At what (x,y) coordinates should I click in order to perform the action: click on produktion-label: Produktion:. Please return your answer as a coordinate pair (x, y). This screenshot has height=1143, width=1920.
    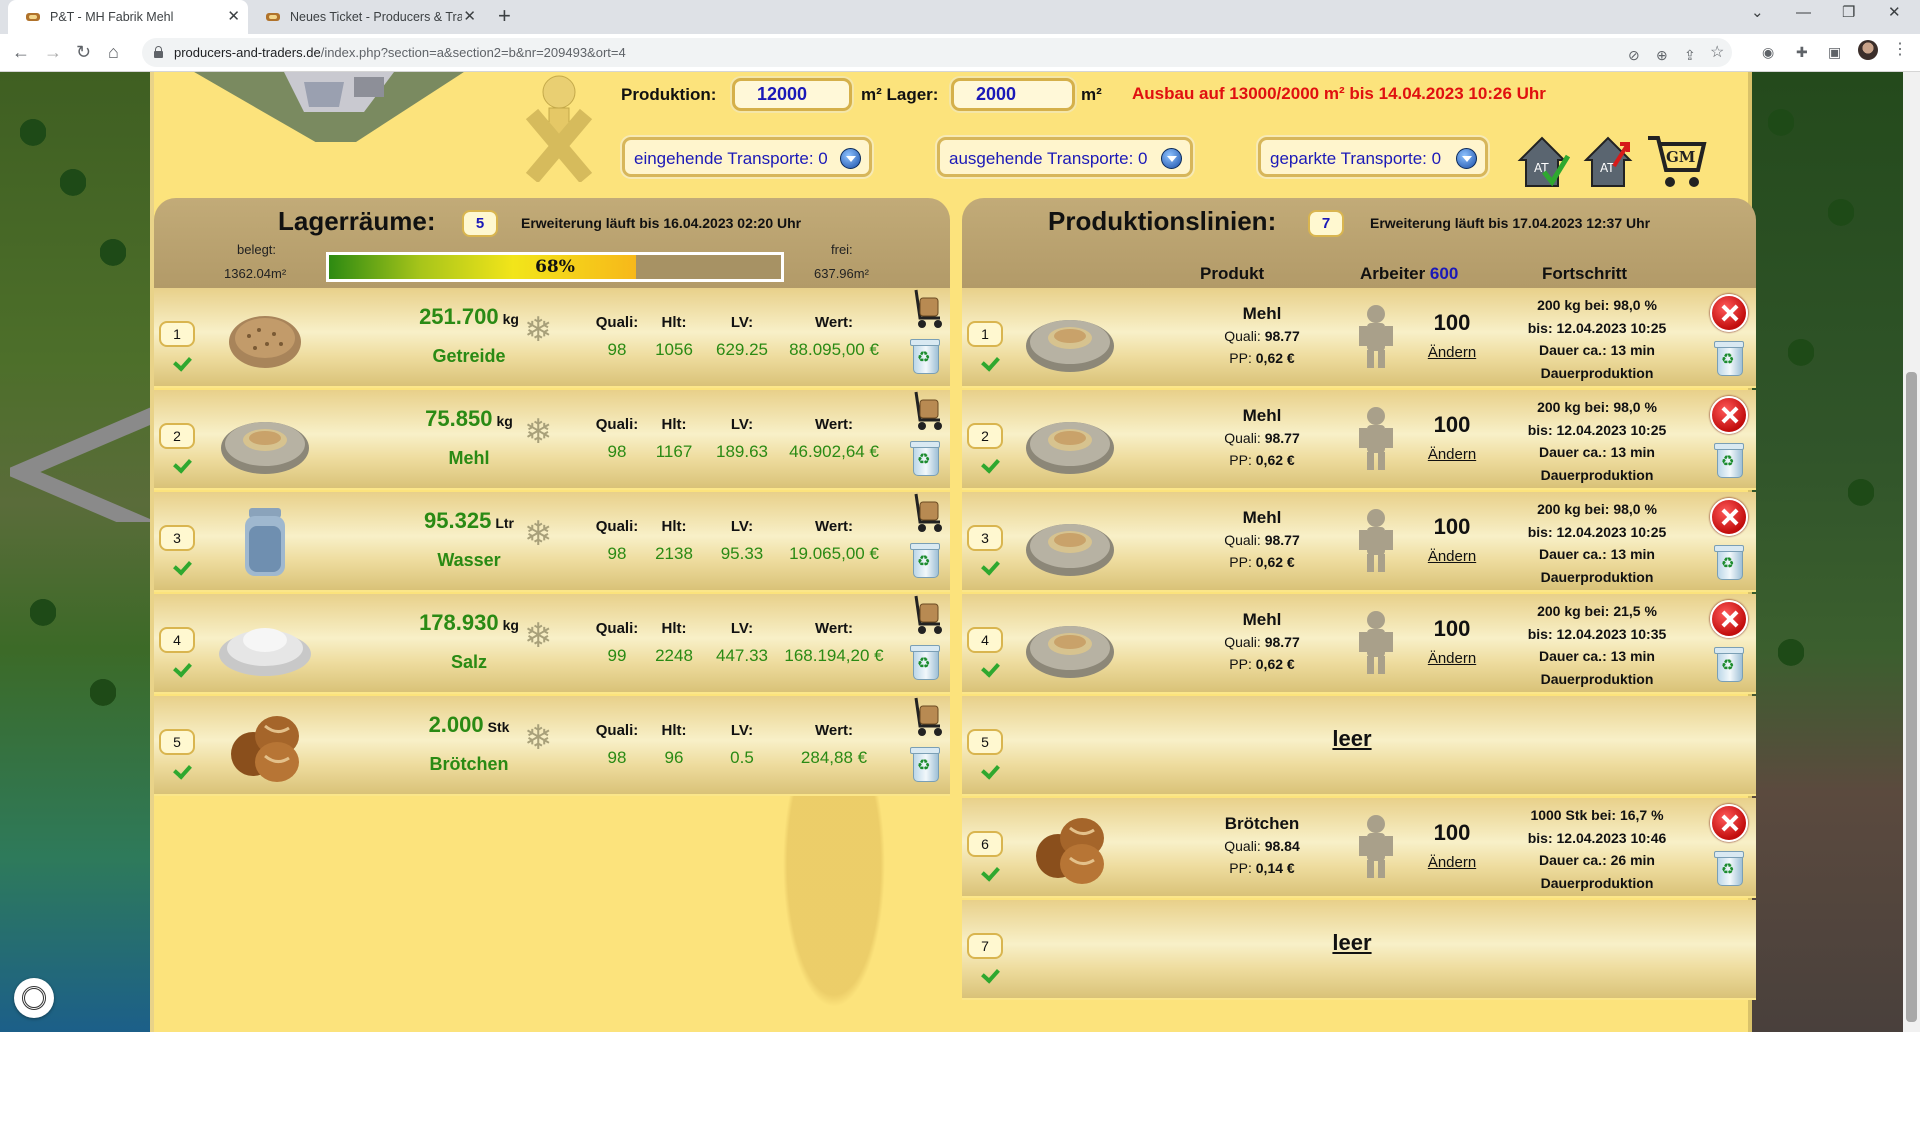
    Looking at the image, I should click on (669, 94).